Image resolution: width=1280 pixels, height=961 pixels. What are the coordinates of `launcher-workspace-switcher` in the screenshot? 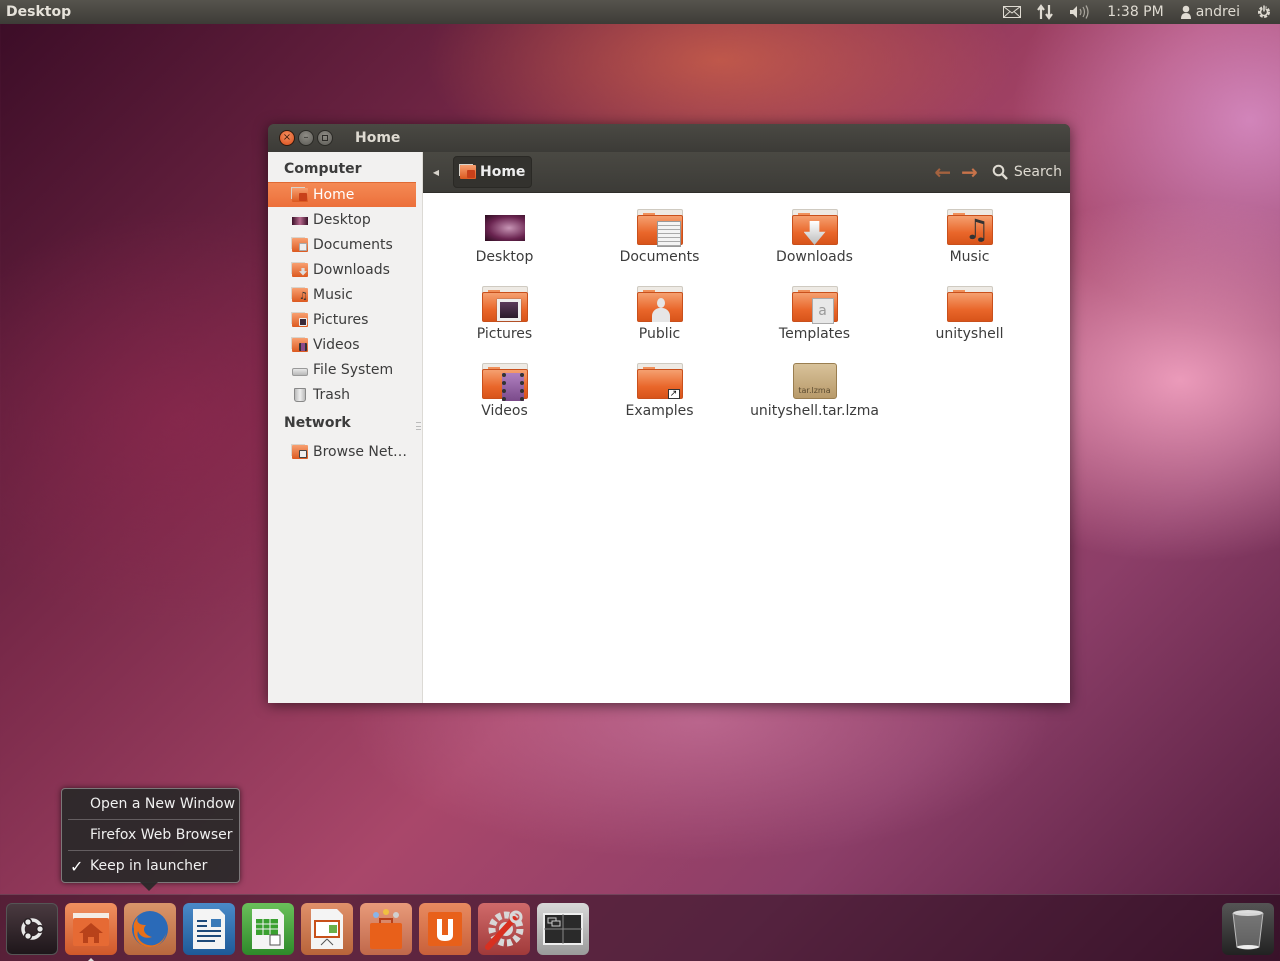 It's located at (563, 929).